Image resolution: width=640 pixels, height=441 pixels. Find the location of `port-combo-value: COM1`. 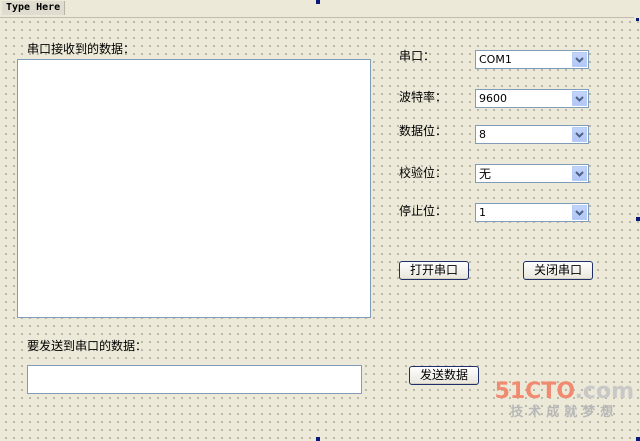

port-combo-value: COM1 is located at coordinates (495, 59).